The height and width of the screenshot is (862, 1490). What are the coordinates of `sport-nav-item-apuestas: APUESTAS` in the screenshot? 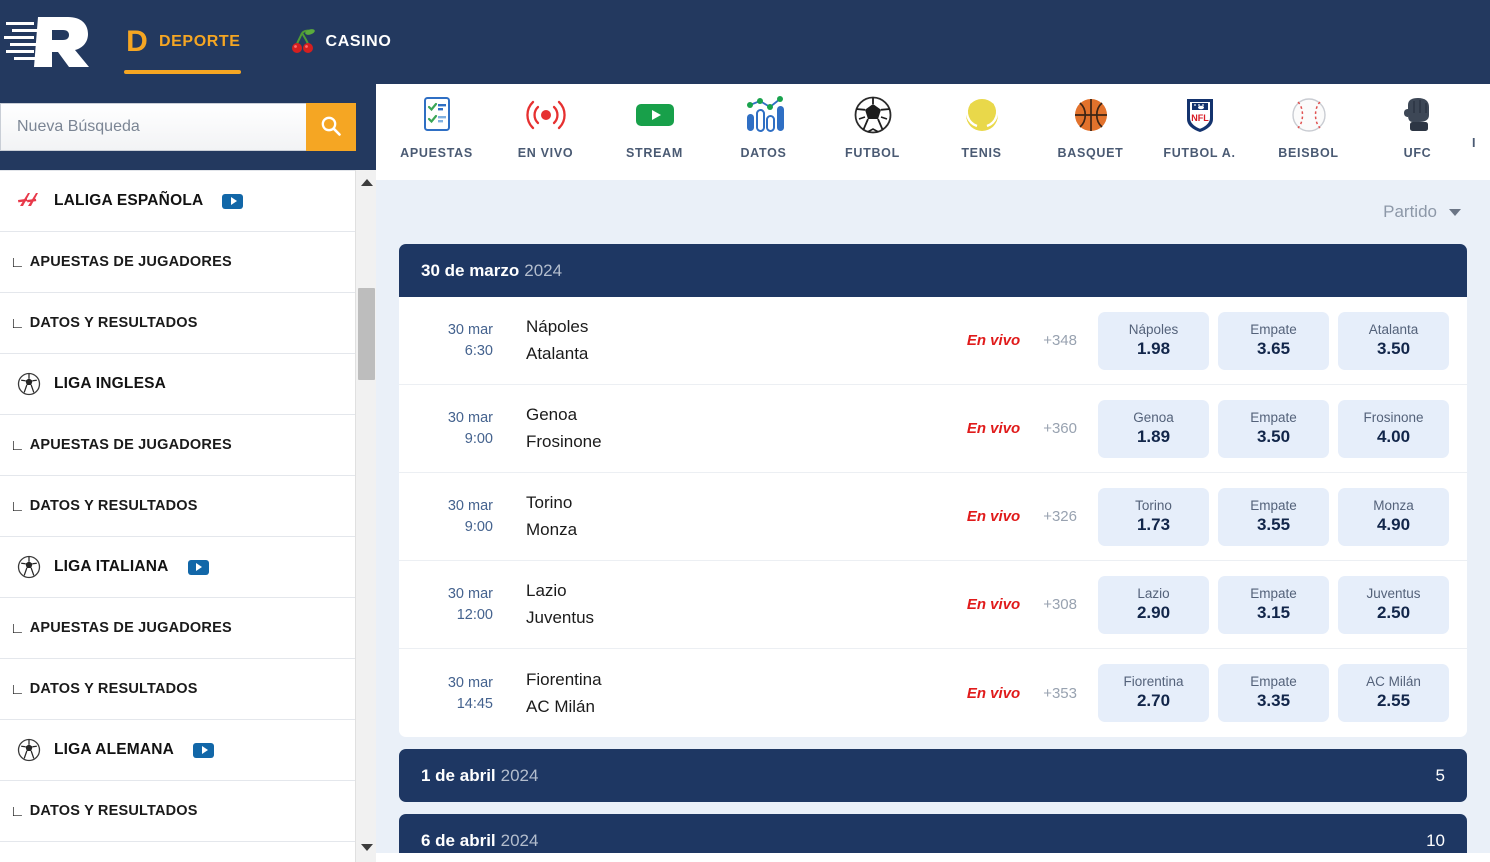 It's located at (436, 132).